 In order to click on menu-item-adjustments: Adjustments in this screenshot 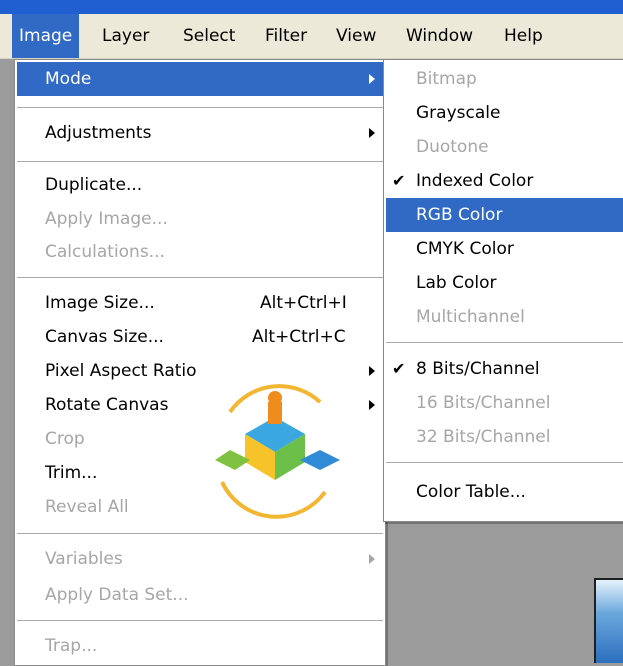, I will do `click(200, 133)`.